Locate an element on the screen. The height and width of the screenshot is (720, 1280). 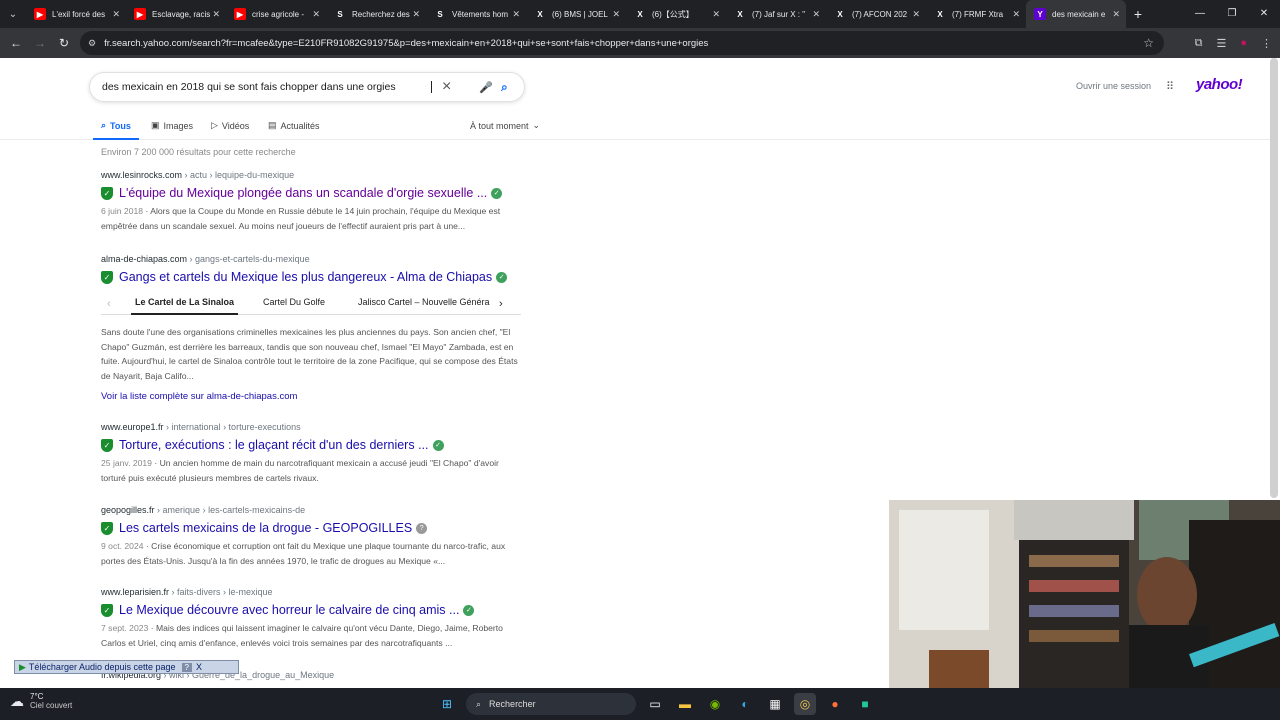
carousel-tab: Cartel Du Golfe is located at coordinates (294, 302).